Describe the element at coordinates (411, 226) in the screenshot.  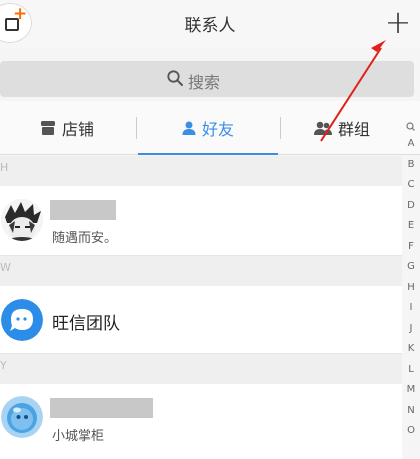
I see `index-letter: E` at that location.